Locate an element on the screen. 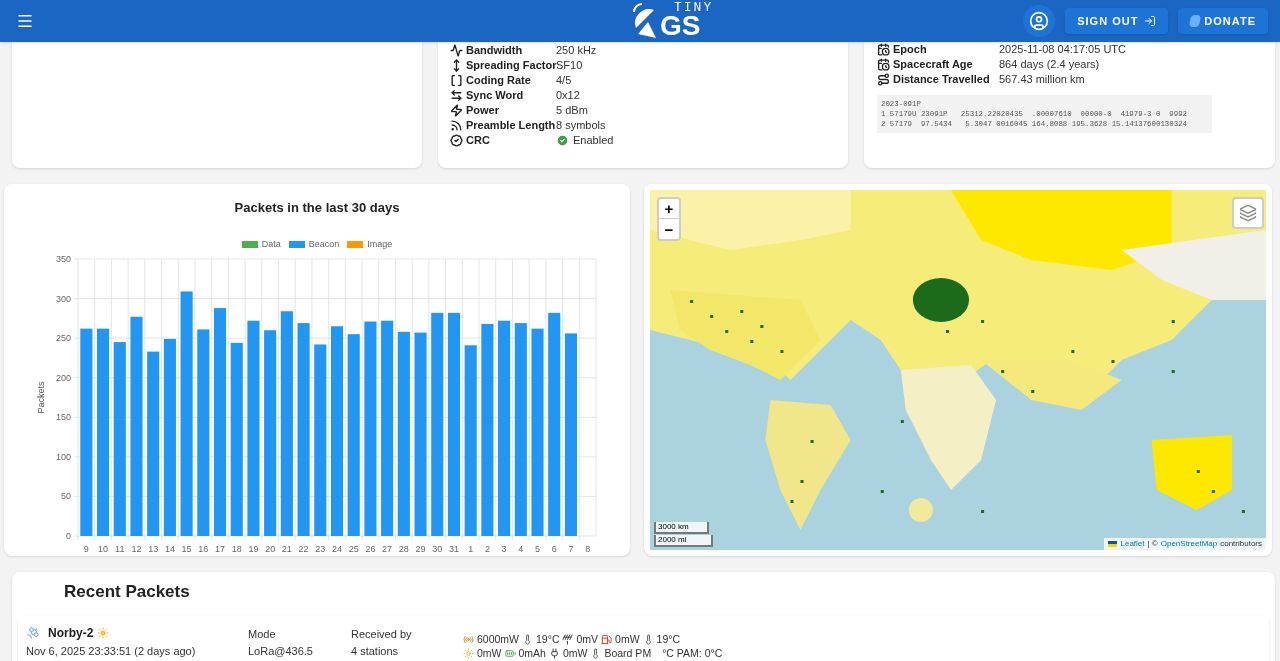  field-value: Enabled is located at coordinates (593, 140).